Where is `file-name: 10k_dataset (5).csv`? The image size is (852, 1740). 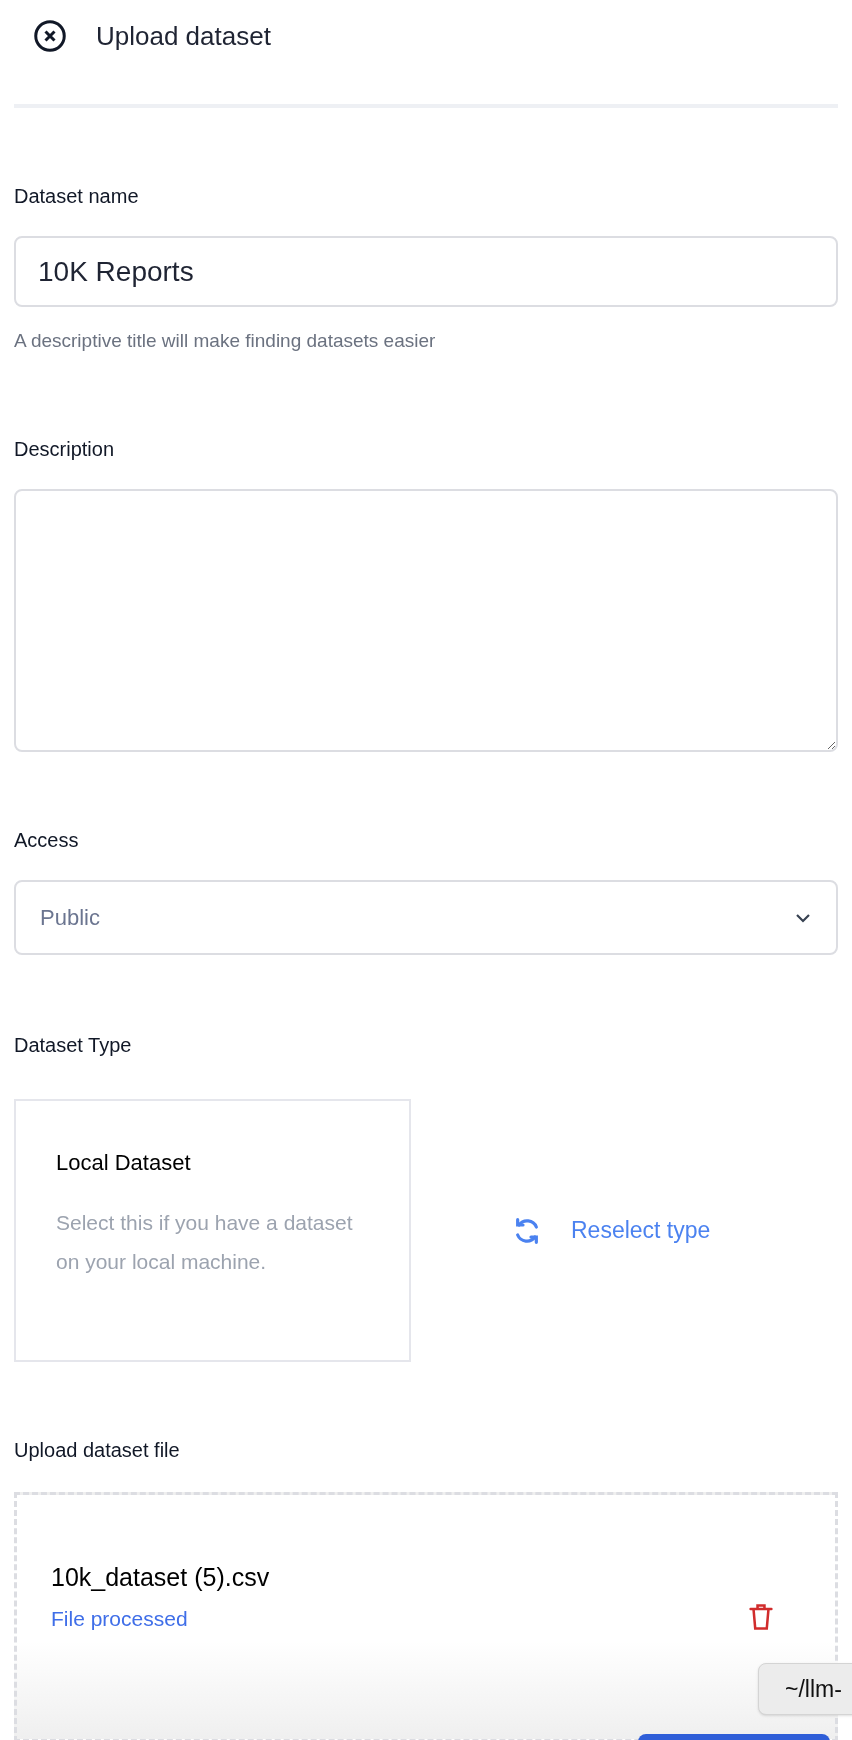
file-name: 10k_dataset (5).csv is located at coordinates (160, 1577).